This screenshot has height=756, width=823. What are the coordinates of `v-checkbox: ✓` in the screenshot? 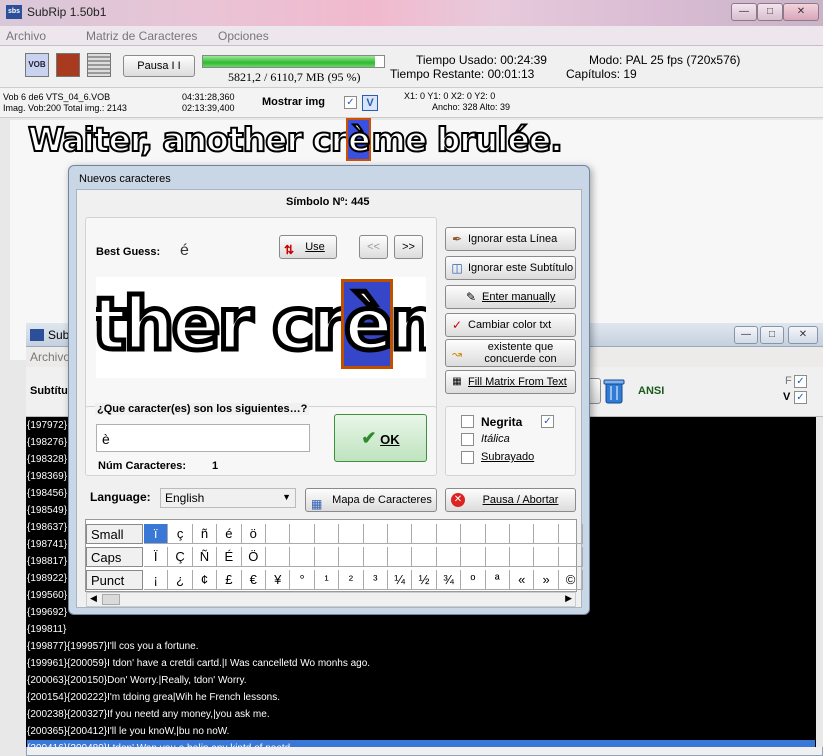 It's located at (800, 397).